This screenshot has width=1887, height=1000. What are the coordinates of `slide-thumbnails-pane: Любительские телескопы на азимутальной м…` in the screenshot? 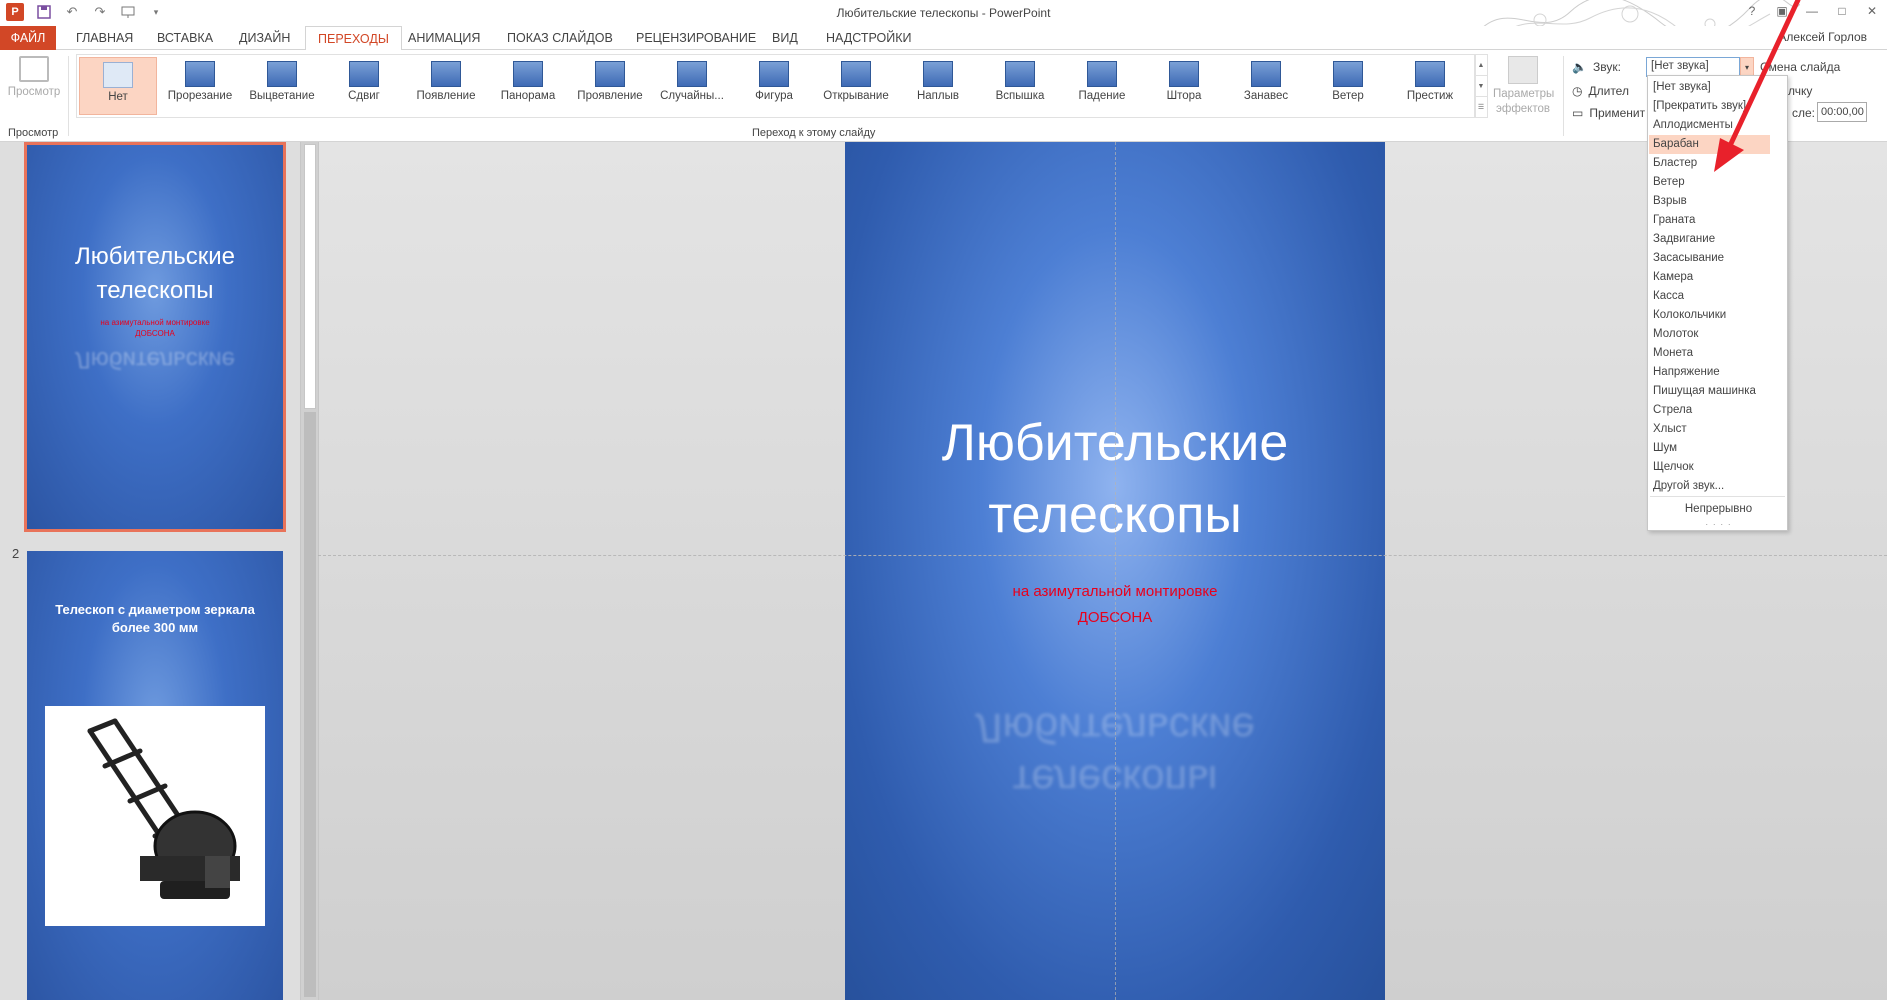 It's located at (150, 571).